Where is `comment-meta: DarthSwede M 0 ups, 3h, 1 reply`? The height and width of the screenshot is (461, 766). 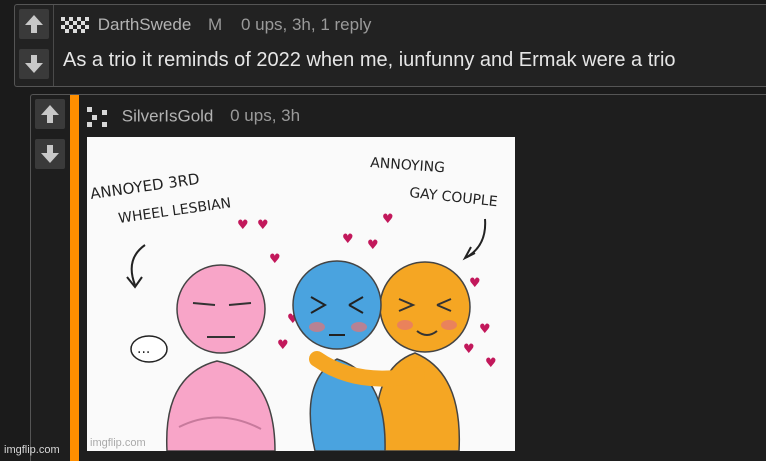 comment-meta: DarthSwede M 0 ups, 3h, 1 reply is located at coordinates (216, 25).